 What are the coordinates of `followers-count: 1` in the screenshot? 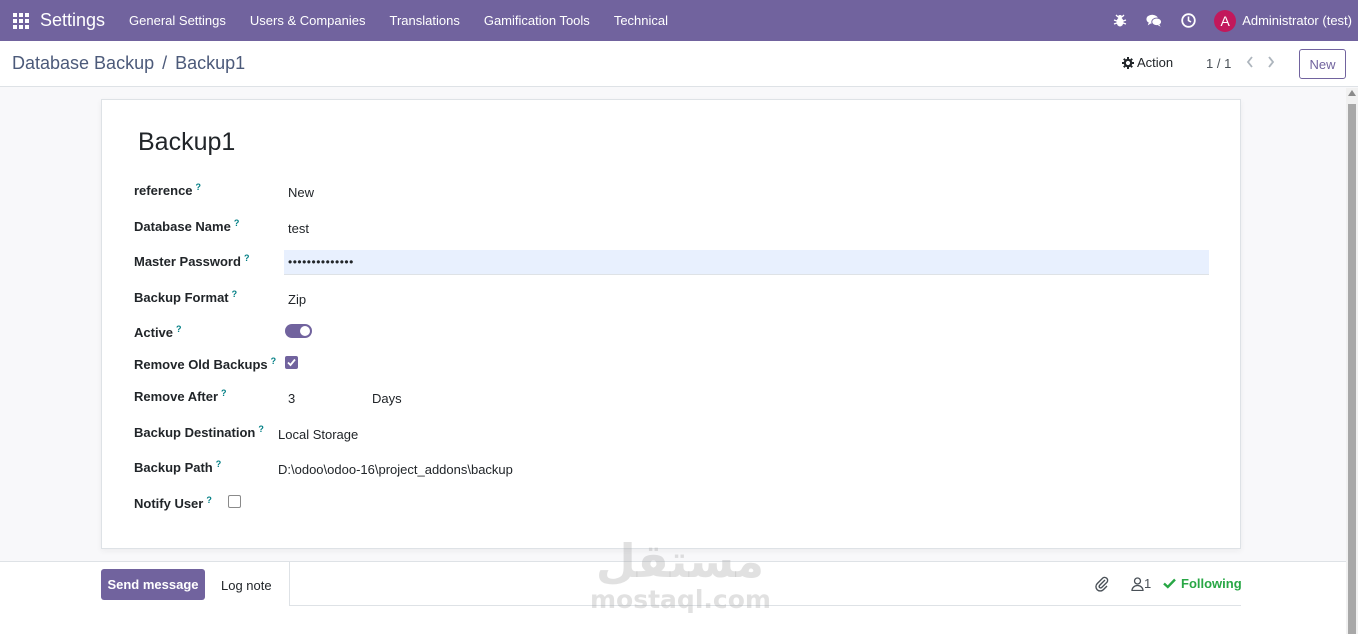 It's located at (1148, 583).